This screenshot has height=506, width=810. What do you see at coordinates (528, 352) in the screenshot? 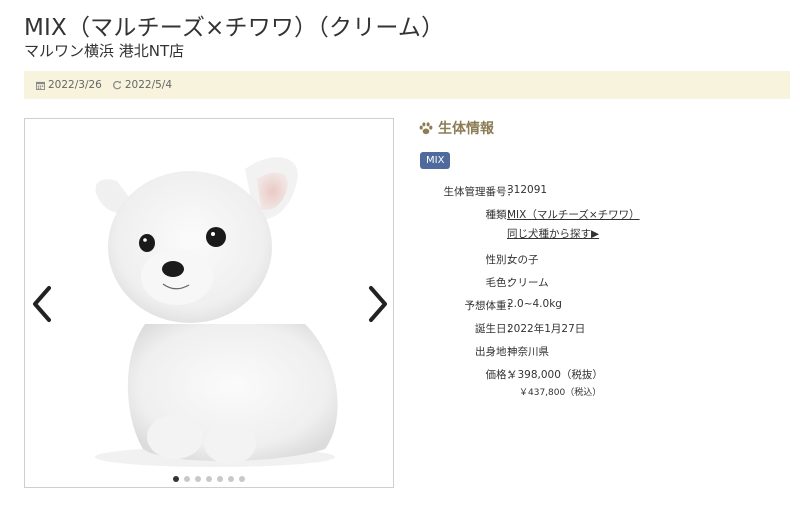
I see `row-value: 神奈川県` at bounding box center [528, 352].